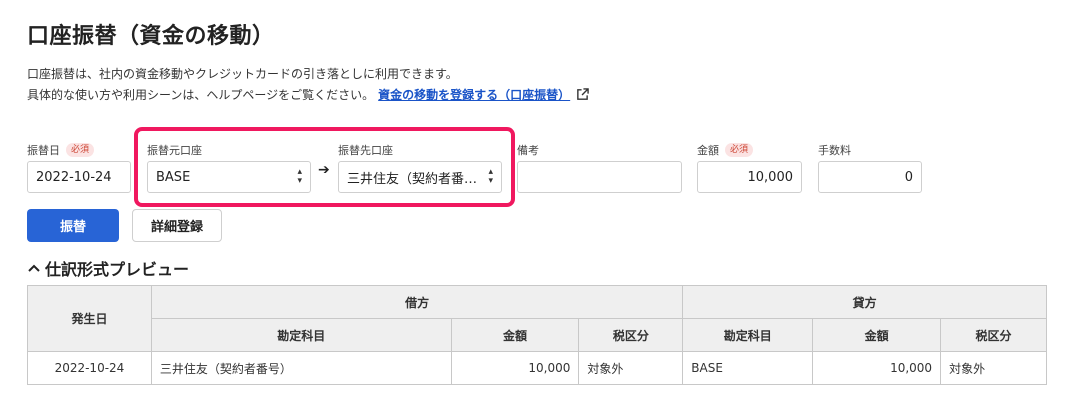 This screenshot has width=1080, height=414. What do you see at coordinates (301, 368) in the screenshot?
I see `row-debit-account: 三井住友（契約者番号）` at bounding box center [301, 368].